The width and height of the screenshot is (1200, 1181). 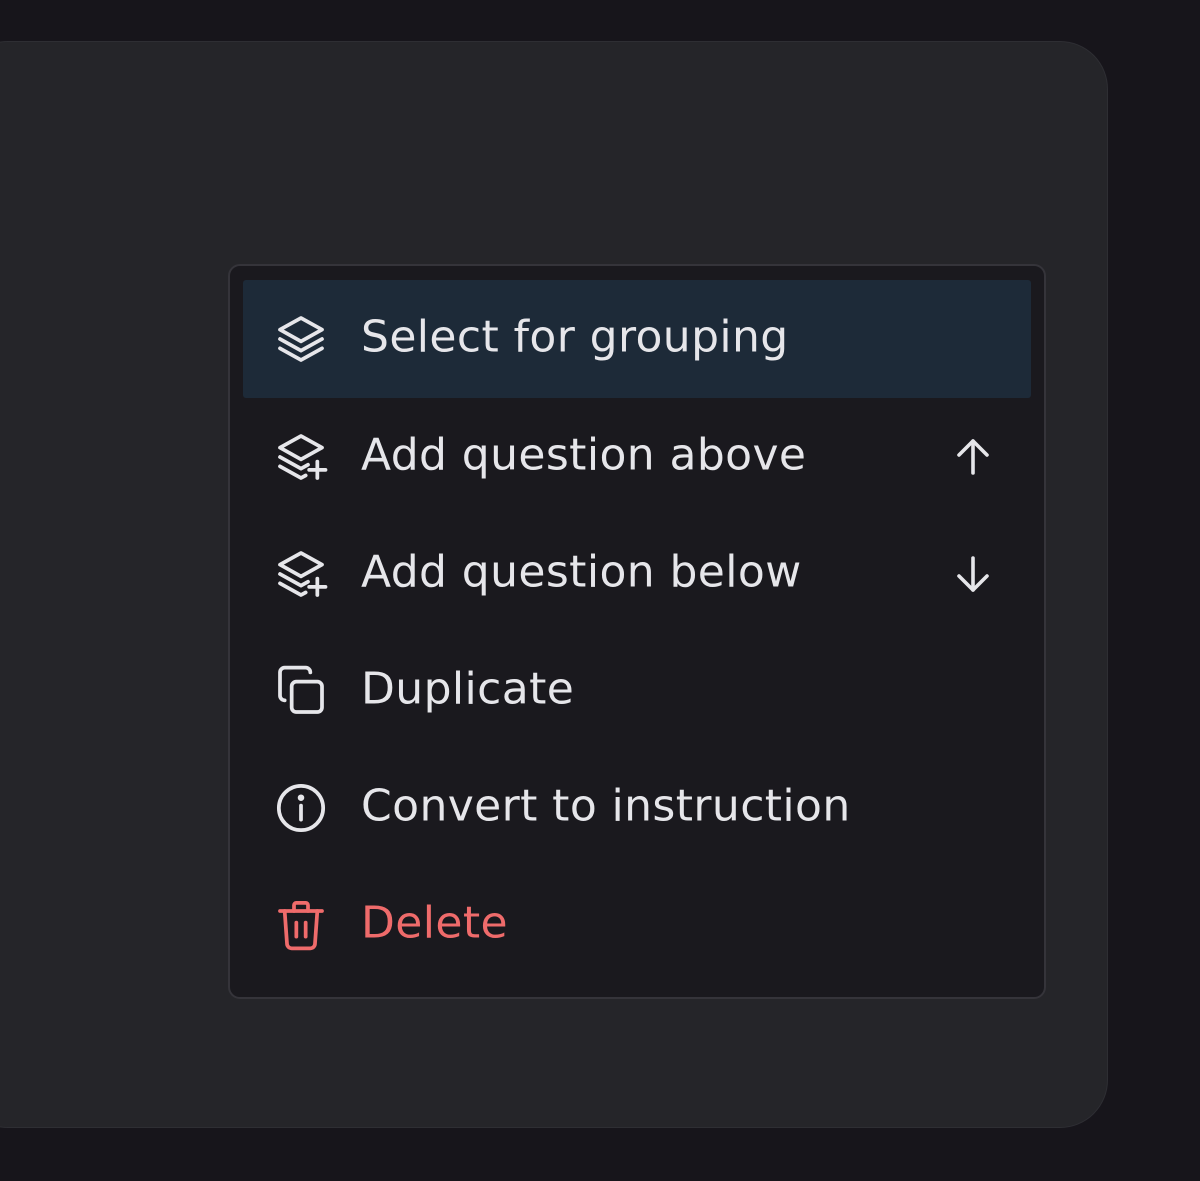 I want to click on menu-item-label: Add question below, so click(x=581, y=571).